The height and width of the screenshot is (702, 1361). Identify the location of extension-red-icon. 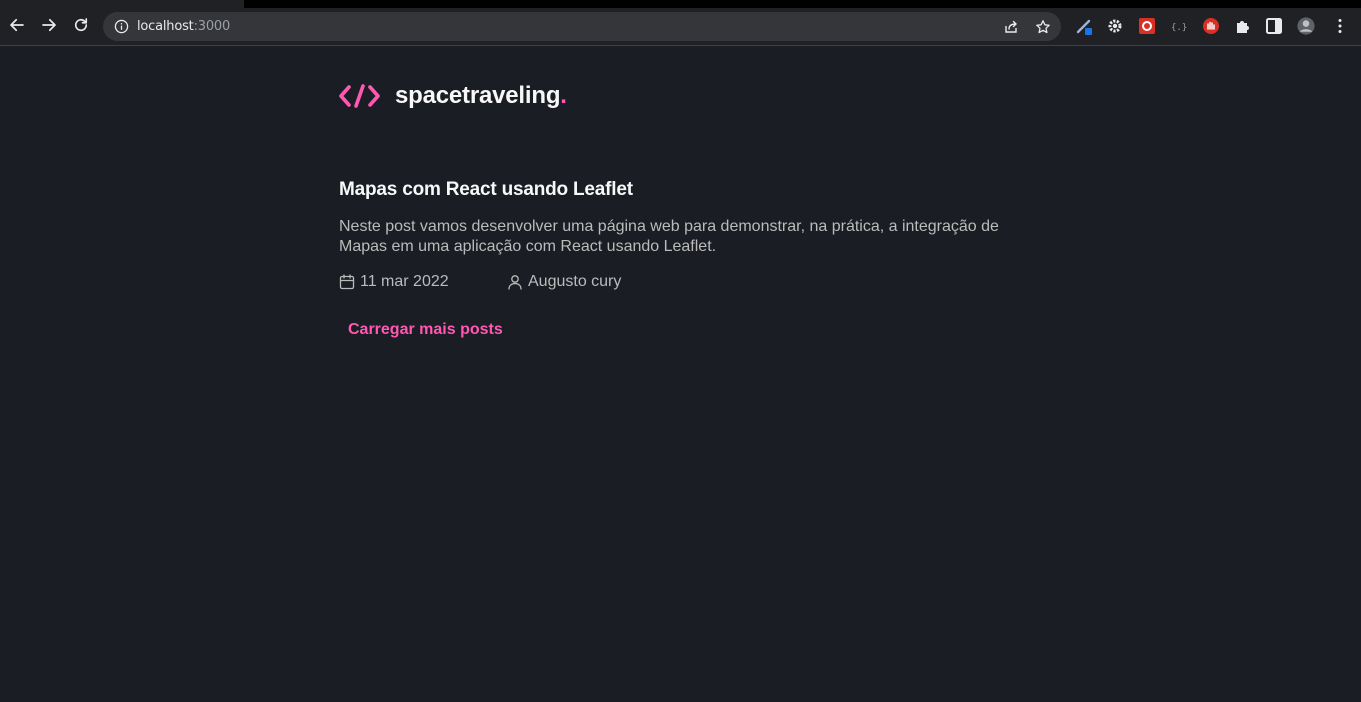
(1147, 26).